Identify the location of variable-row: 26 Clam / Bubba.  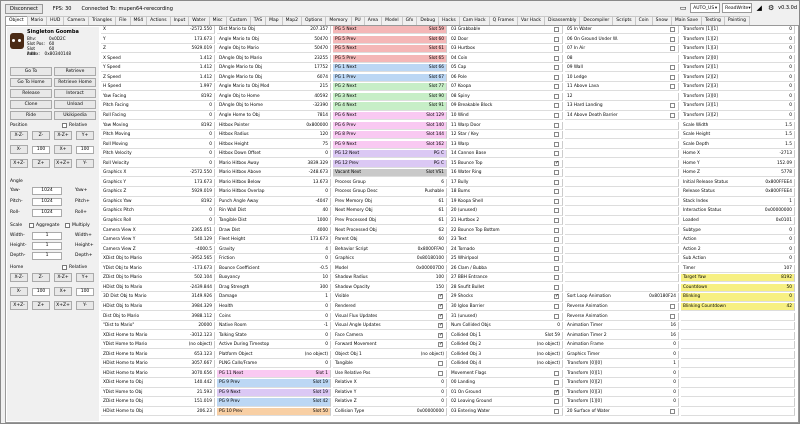
(506, 268).